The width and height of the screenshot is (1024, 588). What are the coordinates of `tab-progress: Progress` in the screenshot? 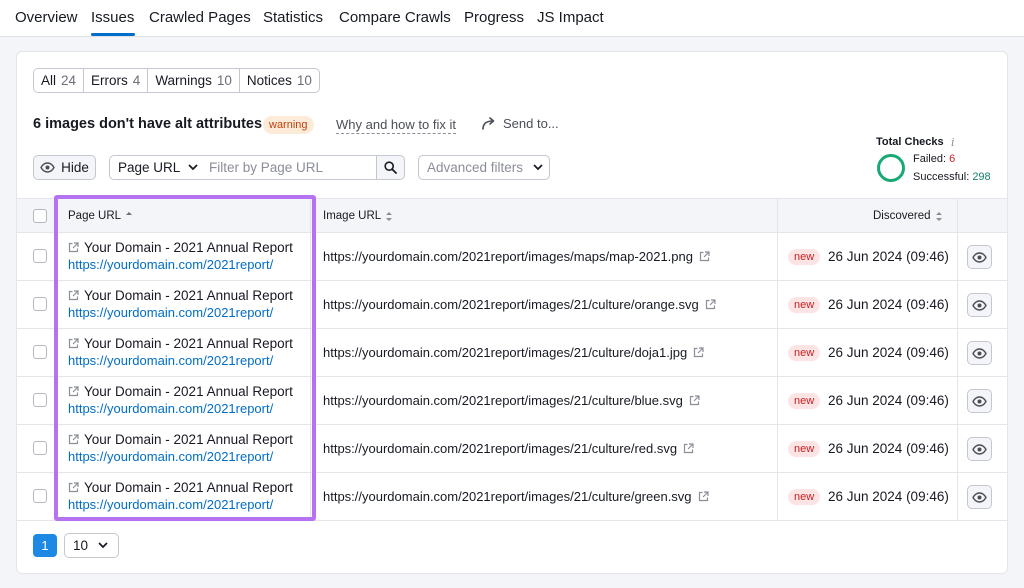 It's located at (494, 17).